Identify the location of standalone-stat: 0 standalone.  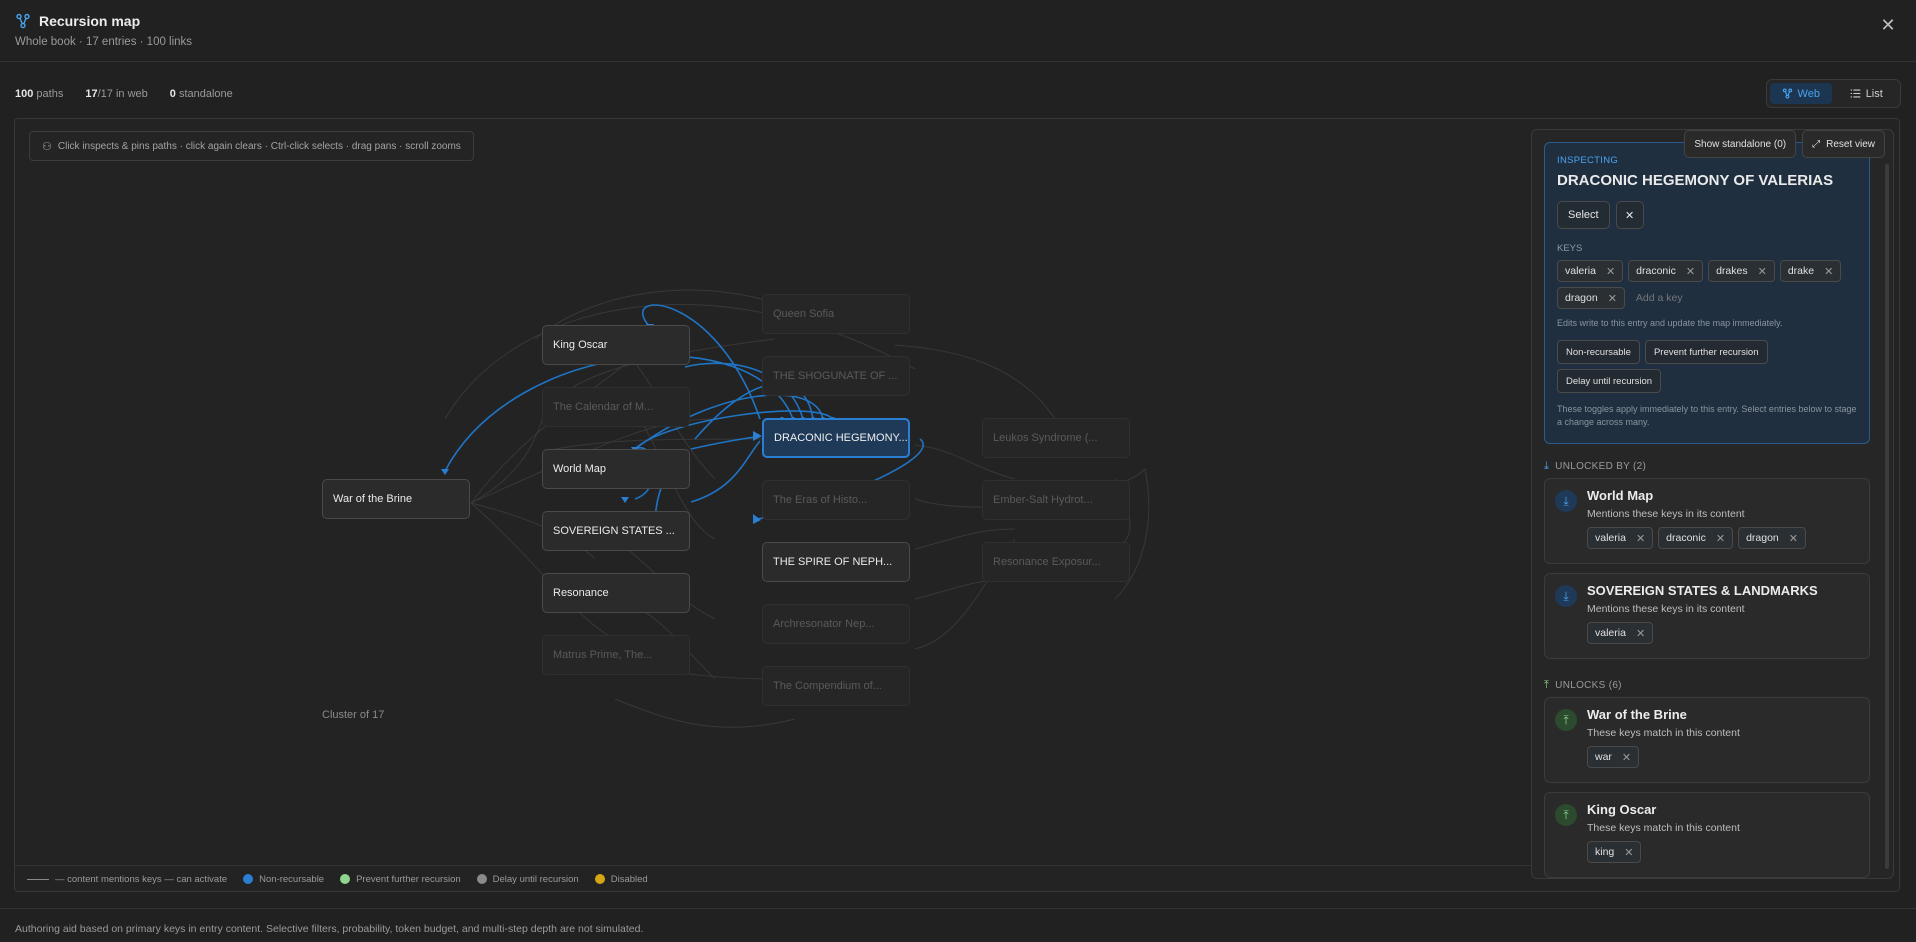
(201, 94).